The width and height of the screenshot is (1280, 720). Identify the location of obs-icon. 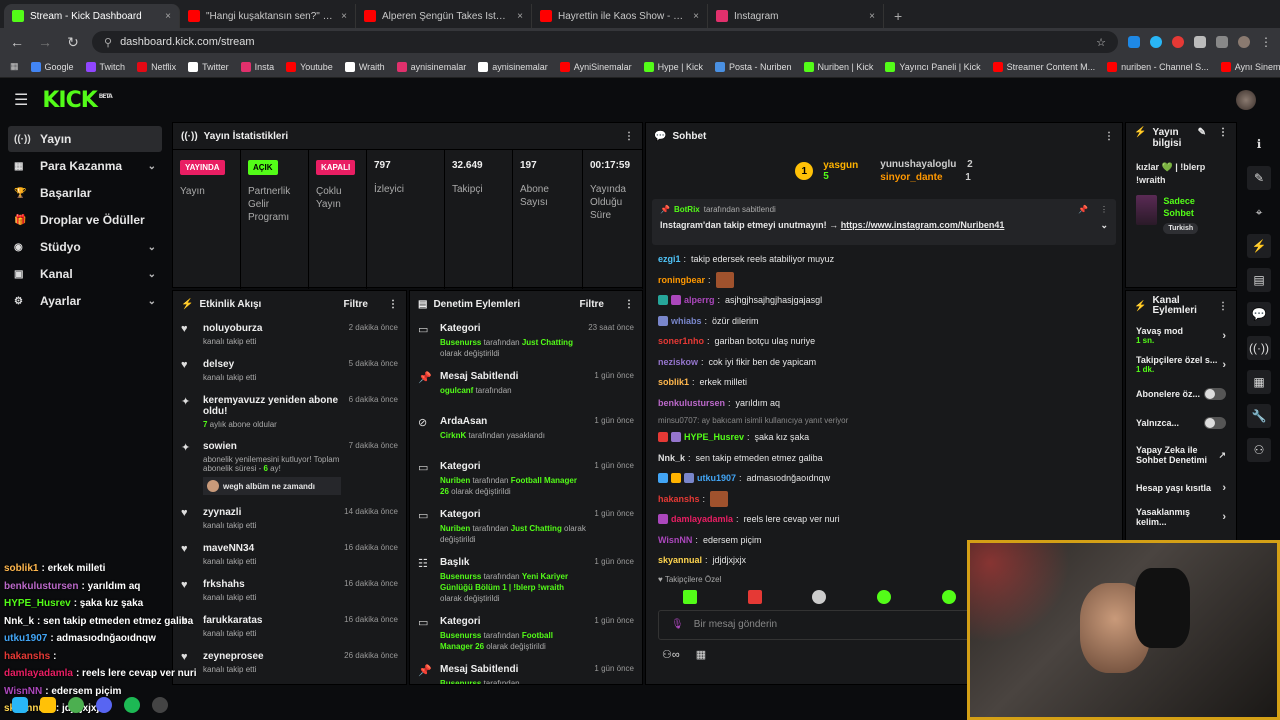
(160, 705).